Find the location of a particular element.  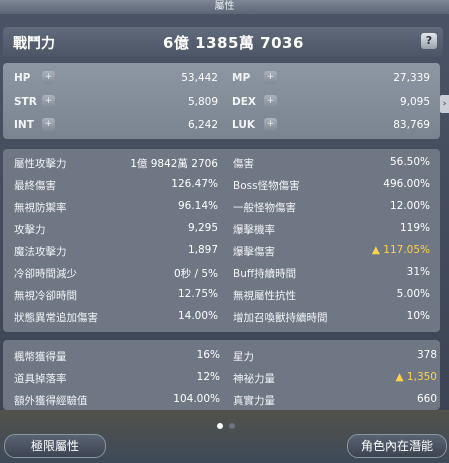

detail-value: 31% is located at coordinates (418, 272).